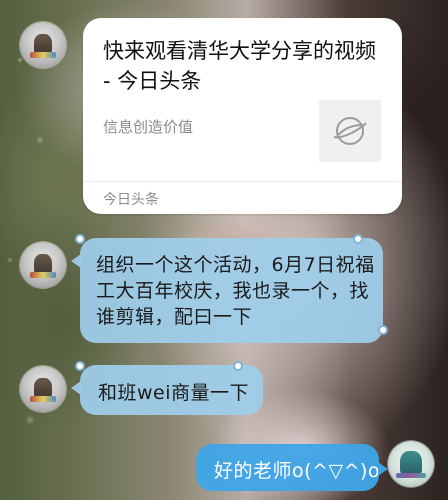 The width and height of the screenshot is (448, 500). Describe the element at coordinates (235, 291) in the screenshot. I see `message-text: 组织一个这个活动，6月7日祝福工大百年校庆，我也录一个，找谁剪辑，配曰一下` at that location.